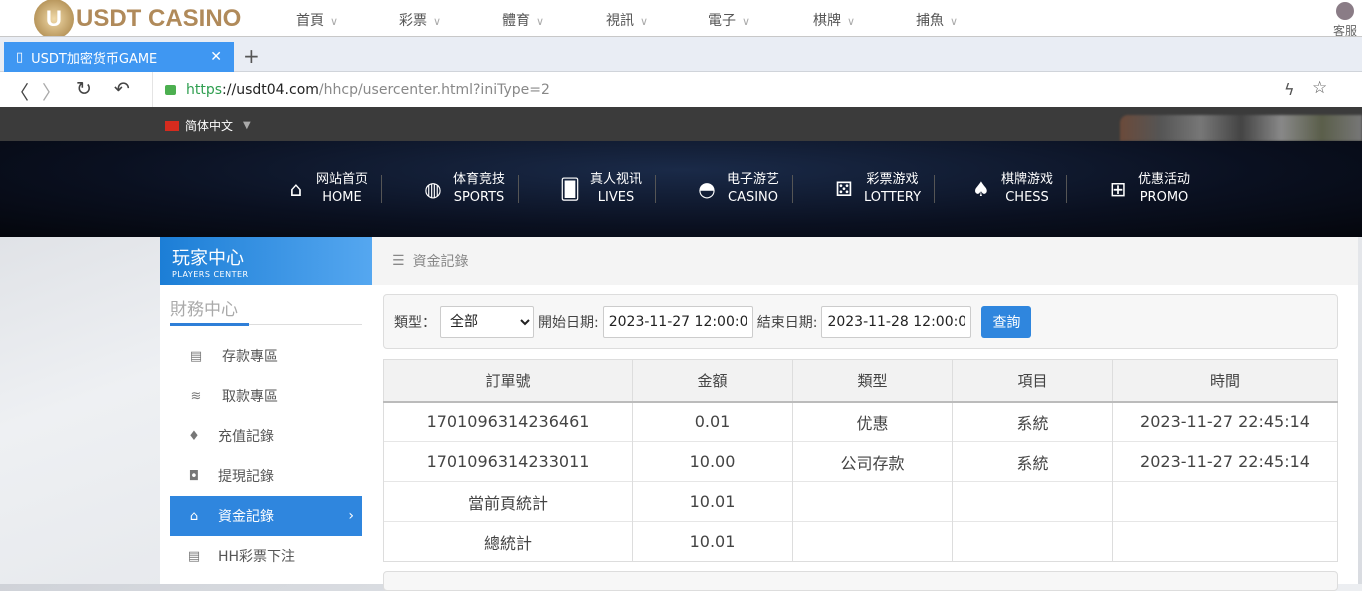 Image resolution: width=1362 pixels, height=591 pixels. I want to click on house-icon: ⌂, so click(194, 516).